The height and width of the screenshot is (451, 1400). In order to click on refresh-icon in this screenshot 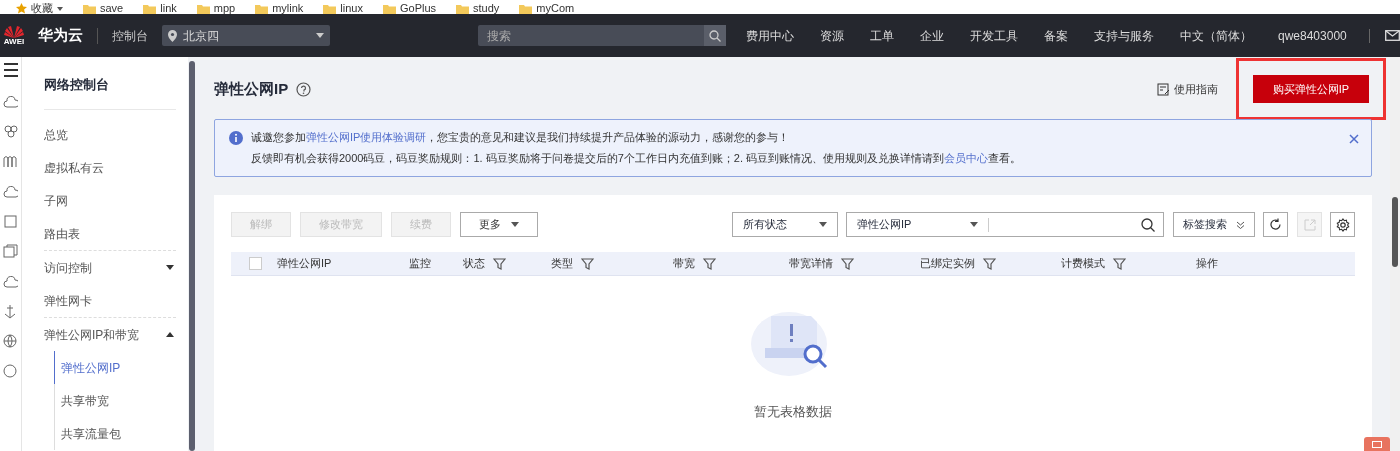, I will do `click(1275, 224)`.